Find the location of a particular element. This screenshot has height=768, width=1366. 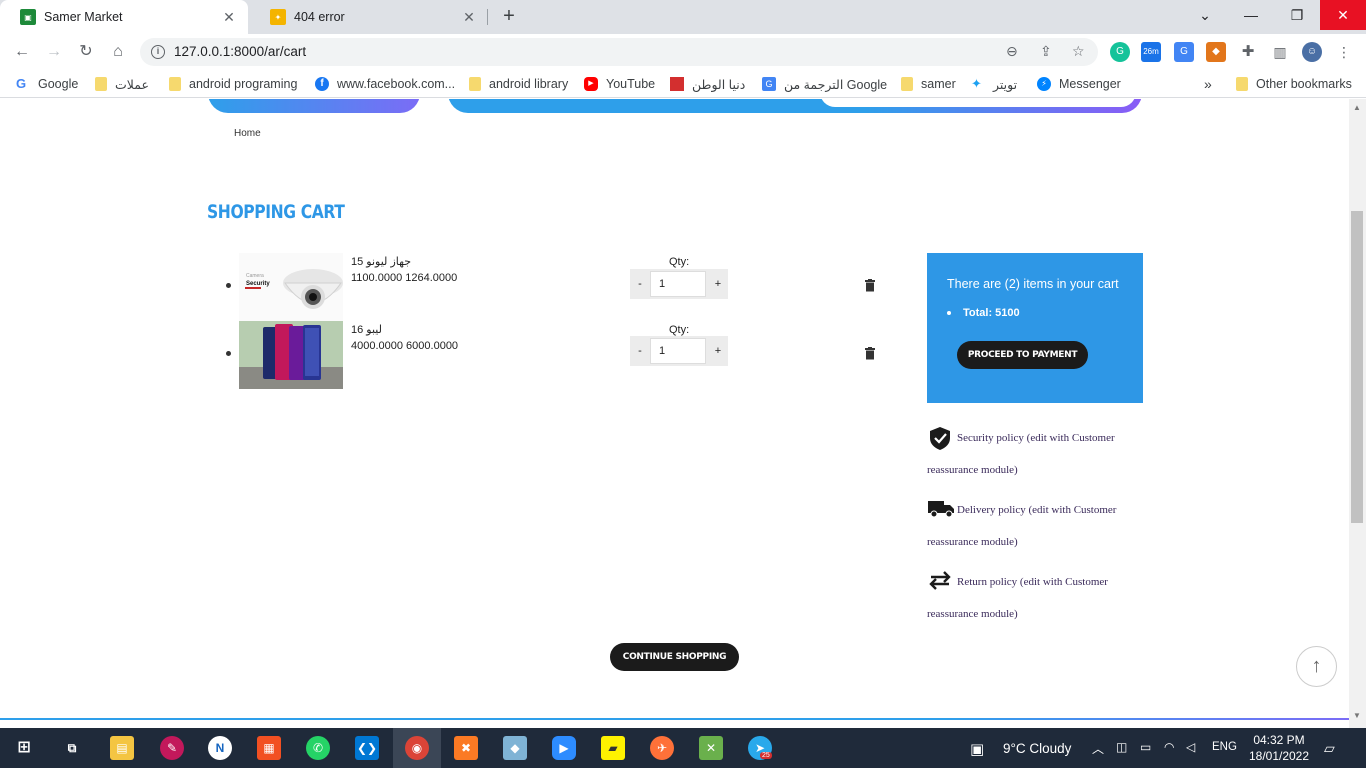

tab-404-error: ✦ 404 error ✕ is located at coordinates (369, 17).